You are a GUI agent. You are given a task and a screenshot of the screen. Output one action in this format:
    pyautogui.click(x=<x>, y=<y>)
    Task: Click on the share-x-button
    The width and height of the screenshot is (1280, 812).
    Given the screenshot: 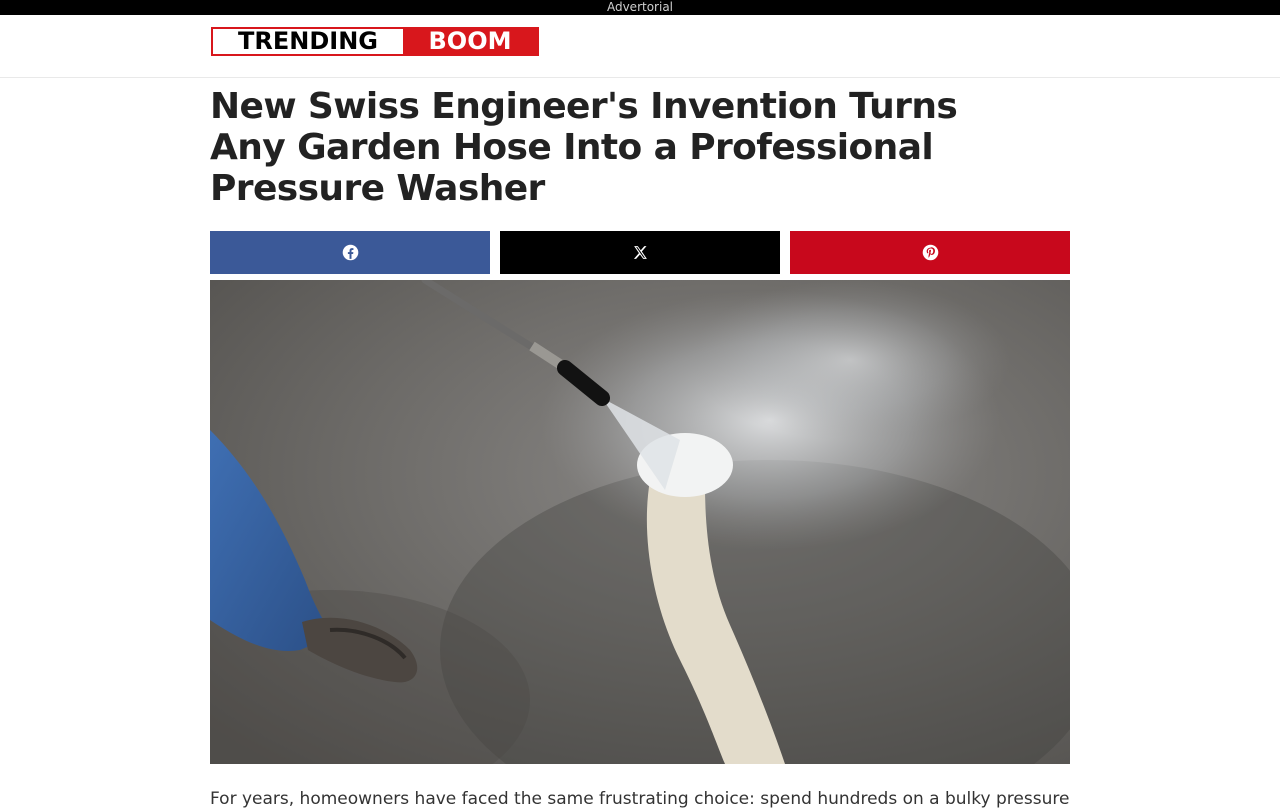 What is the action you would take?
    pyautogui.click(x=640, y=252)
    